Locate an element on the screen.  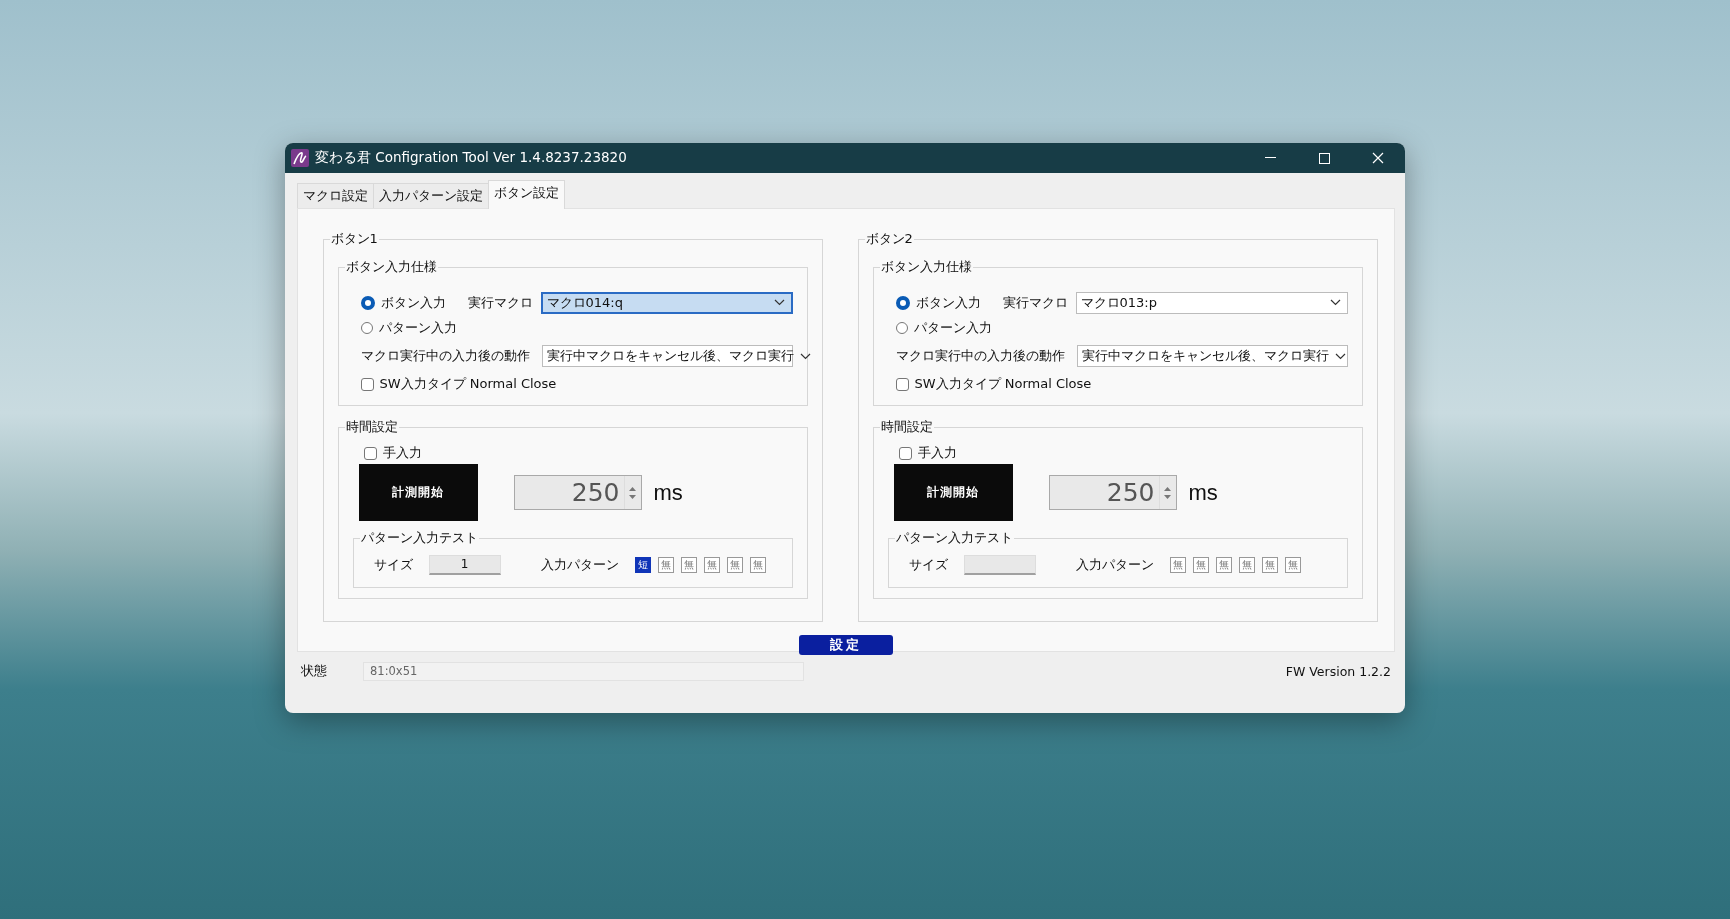
dropdown: マクロ013:p is located at coordinates (1211, 302).